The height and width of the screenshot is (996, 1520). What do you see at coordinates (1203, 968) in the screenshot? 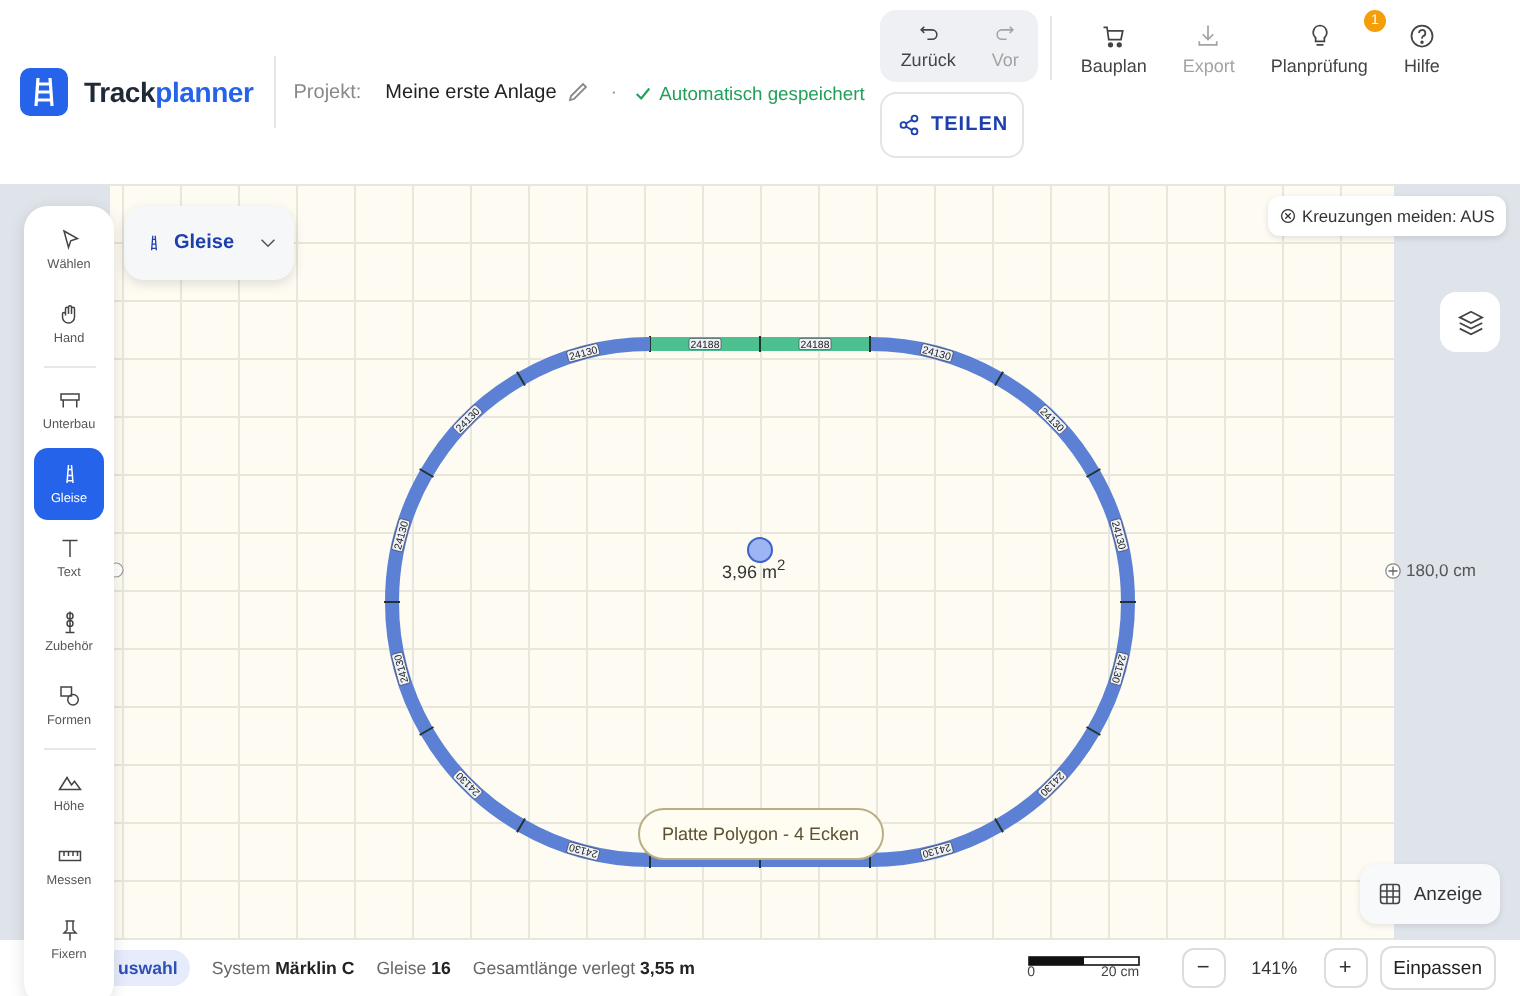
I see `zoom-out-button: −` at bounding box center [1203, 968].